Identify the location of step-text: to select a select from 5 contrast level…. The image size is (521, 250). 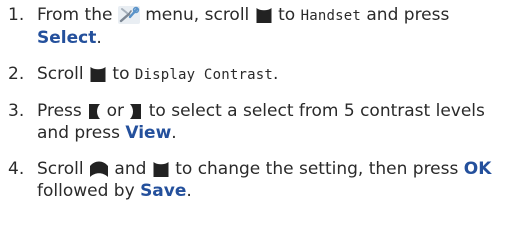
(261, 122).